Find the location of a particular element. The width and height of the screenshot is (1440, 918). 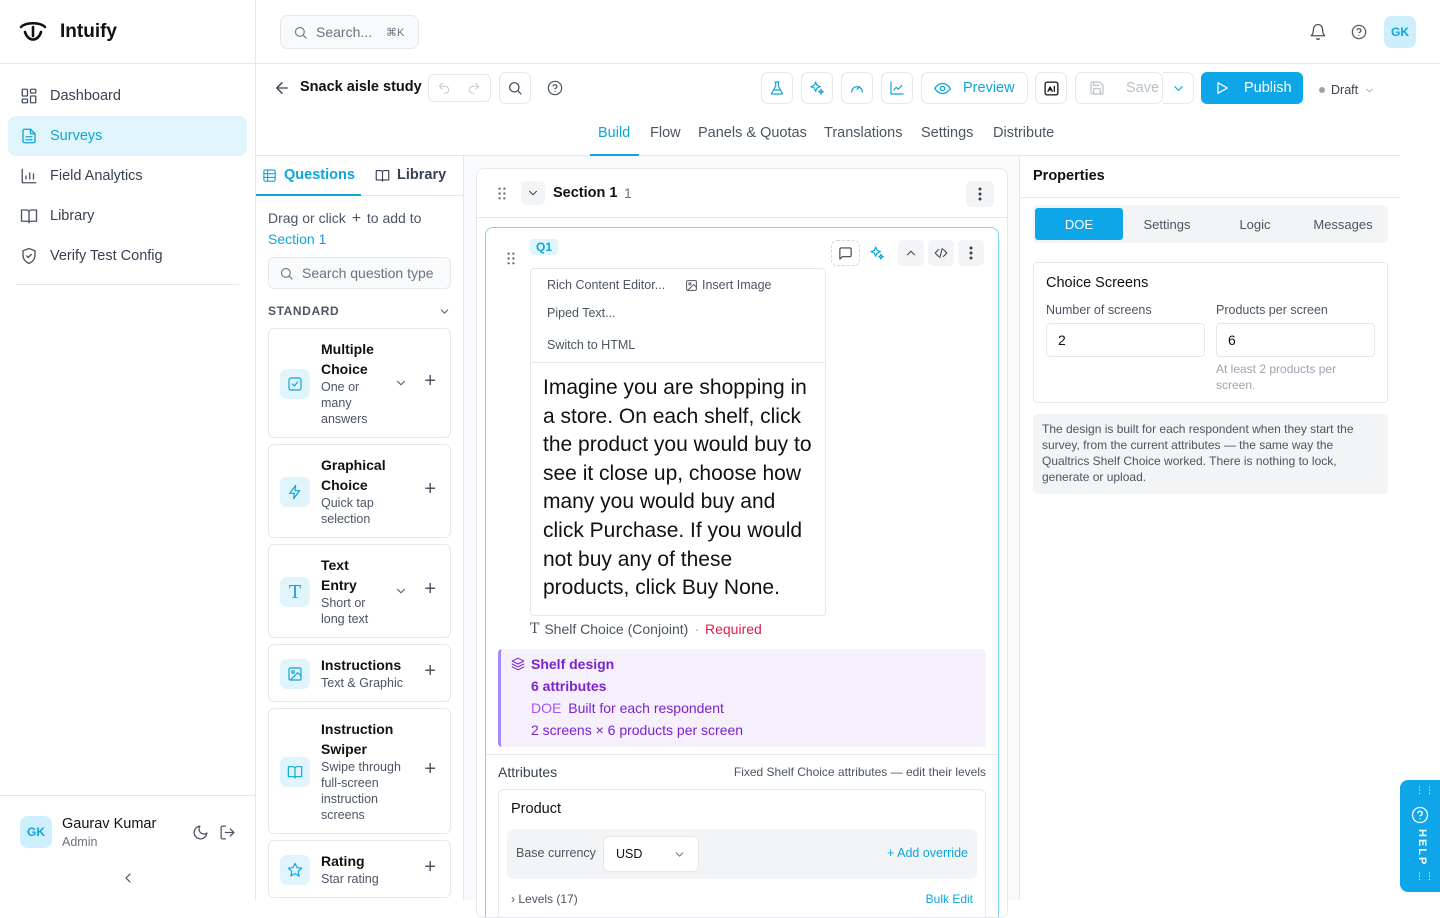

move-up-button is located at coordinates (911, 253).